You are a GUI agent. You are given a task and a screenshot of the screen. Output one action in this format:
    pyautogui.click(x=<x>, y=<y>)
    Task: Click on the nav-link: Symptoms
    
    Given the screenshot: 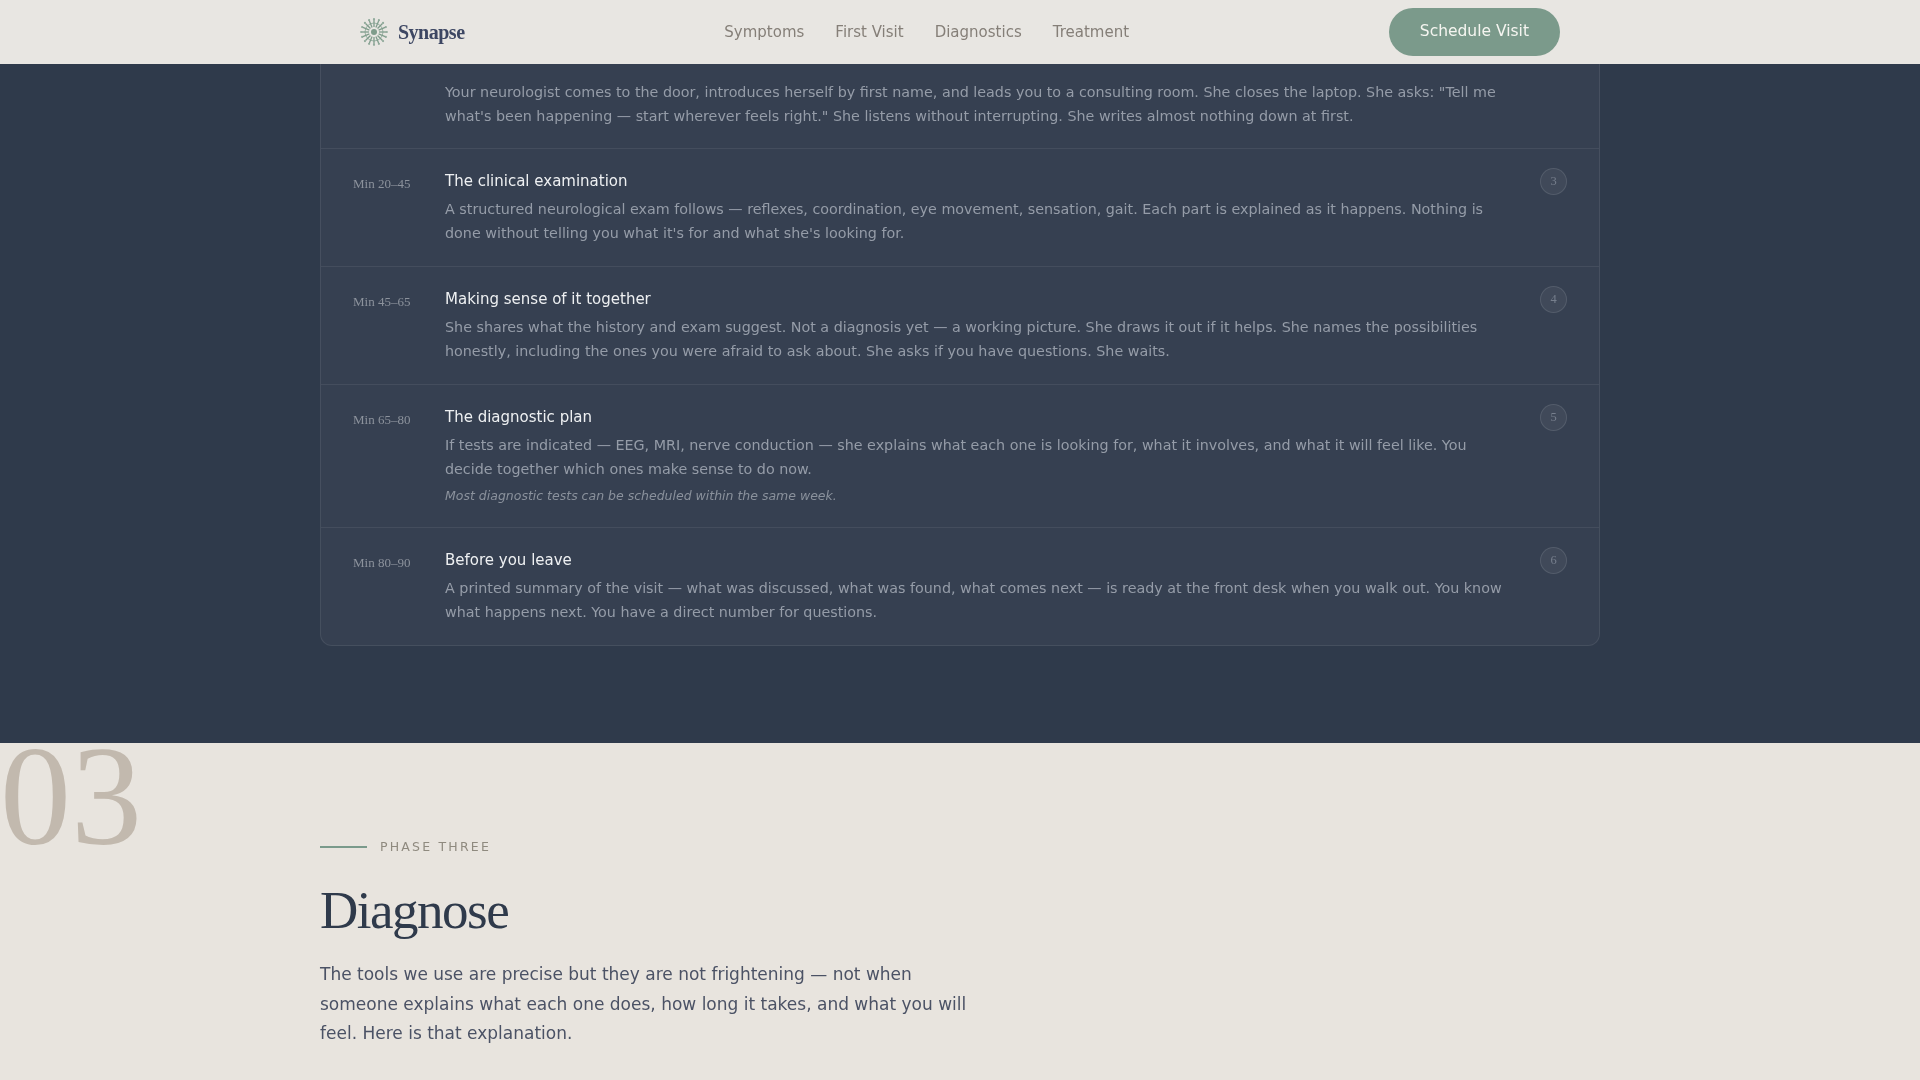 What is the action you would take?
    pyautogui.click(x=764, y=32)
    